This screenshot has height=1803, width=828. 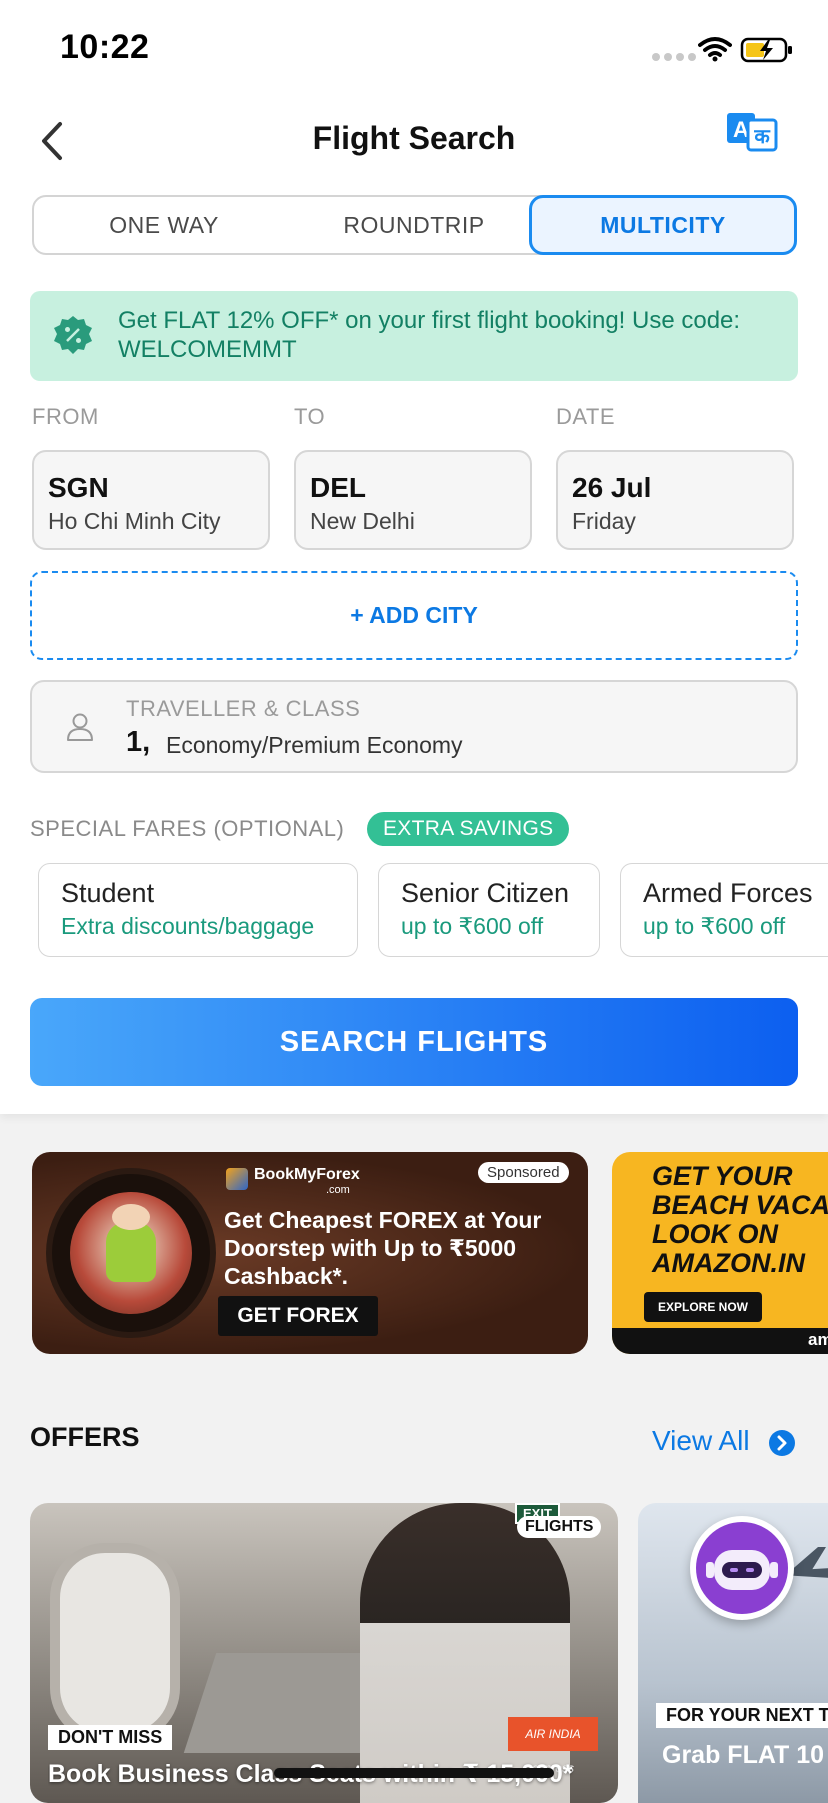 What do you see at coordinates (559, 1527) in the screenshot?
I see `offer-category-tag: FLIGHTS` at bounding box center [559, 1527].